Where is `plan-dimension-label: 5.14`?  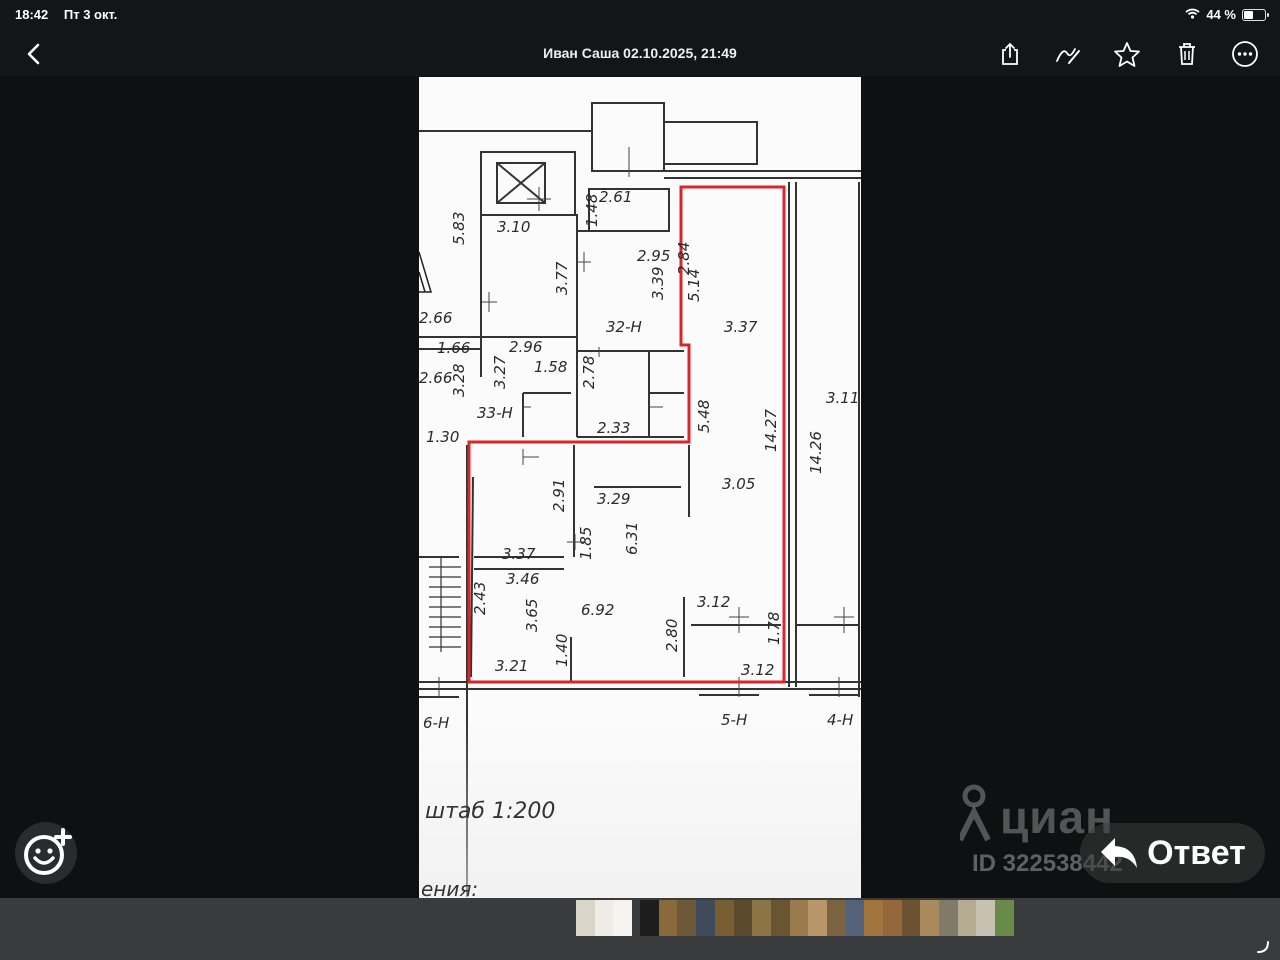
plan-dimension-label: 5.14 is located at coordinates (694, 285).